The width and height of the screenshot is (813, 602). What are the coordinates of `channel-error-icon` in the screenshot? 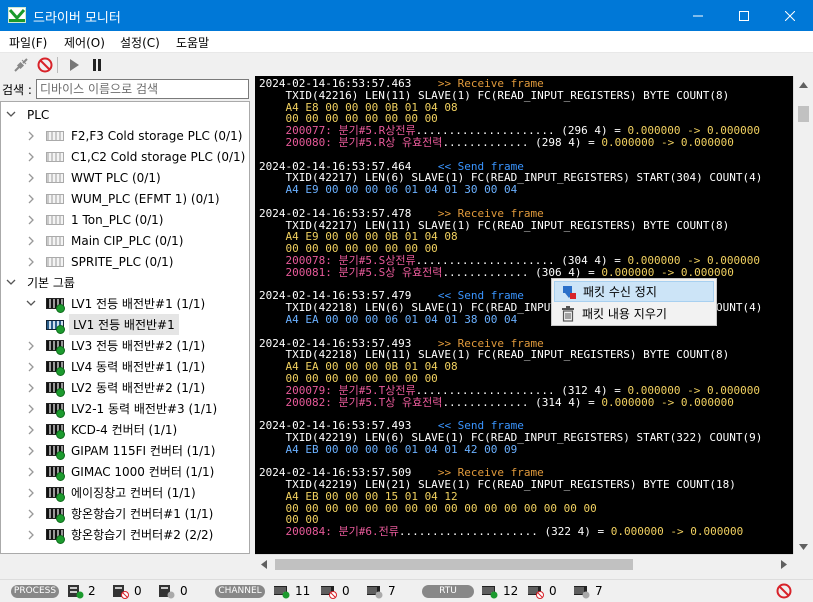 It's located at (328, 591).